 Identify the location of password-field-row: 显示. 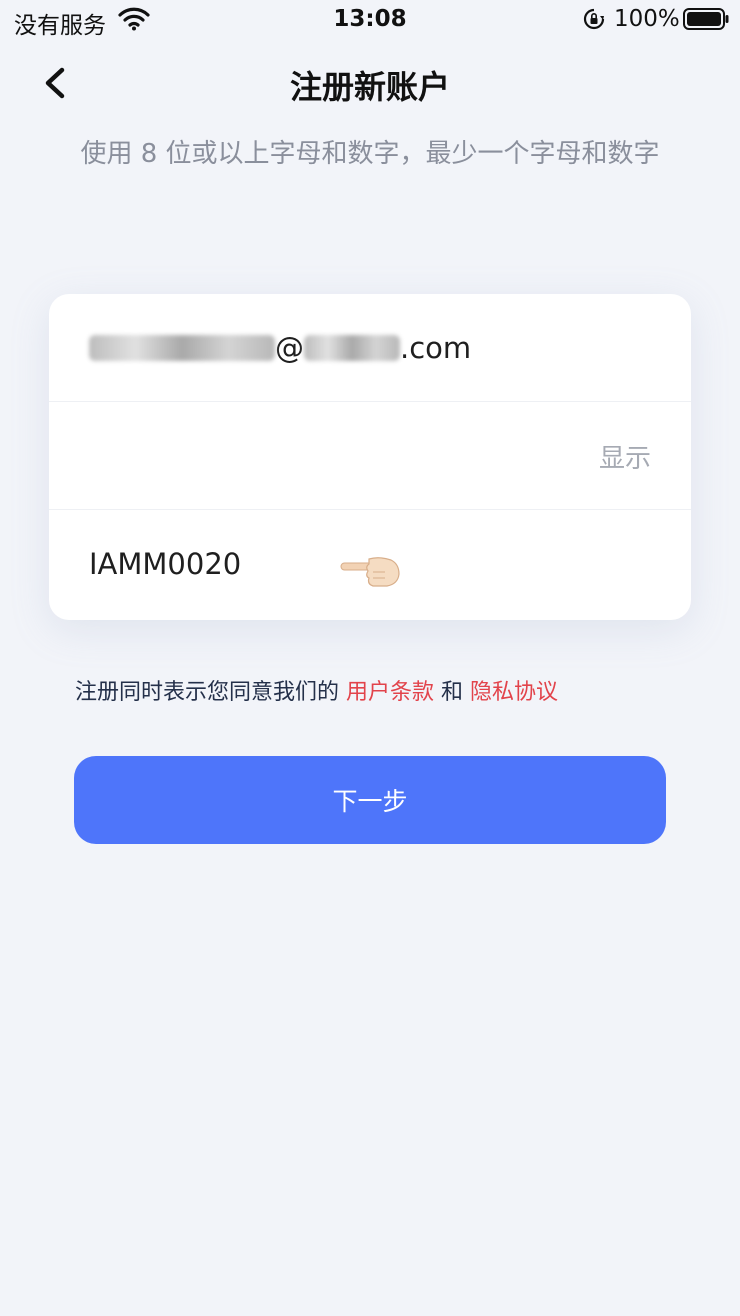
(370, 456).